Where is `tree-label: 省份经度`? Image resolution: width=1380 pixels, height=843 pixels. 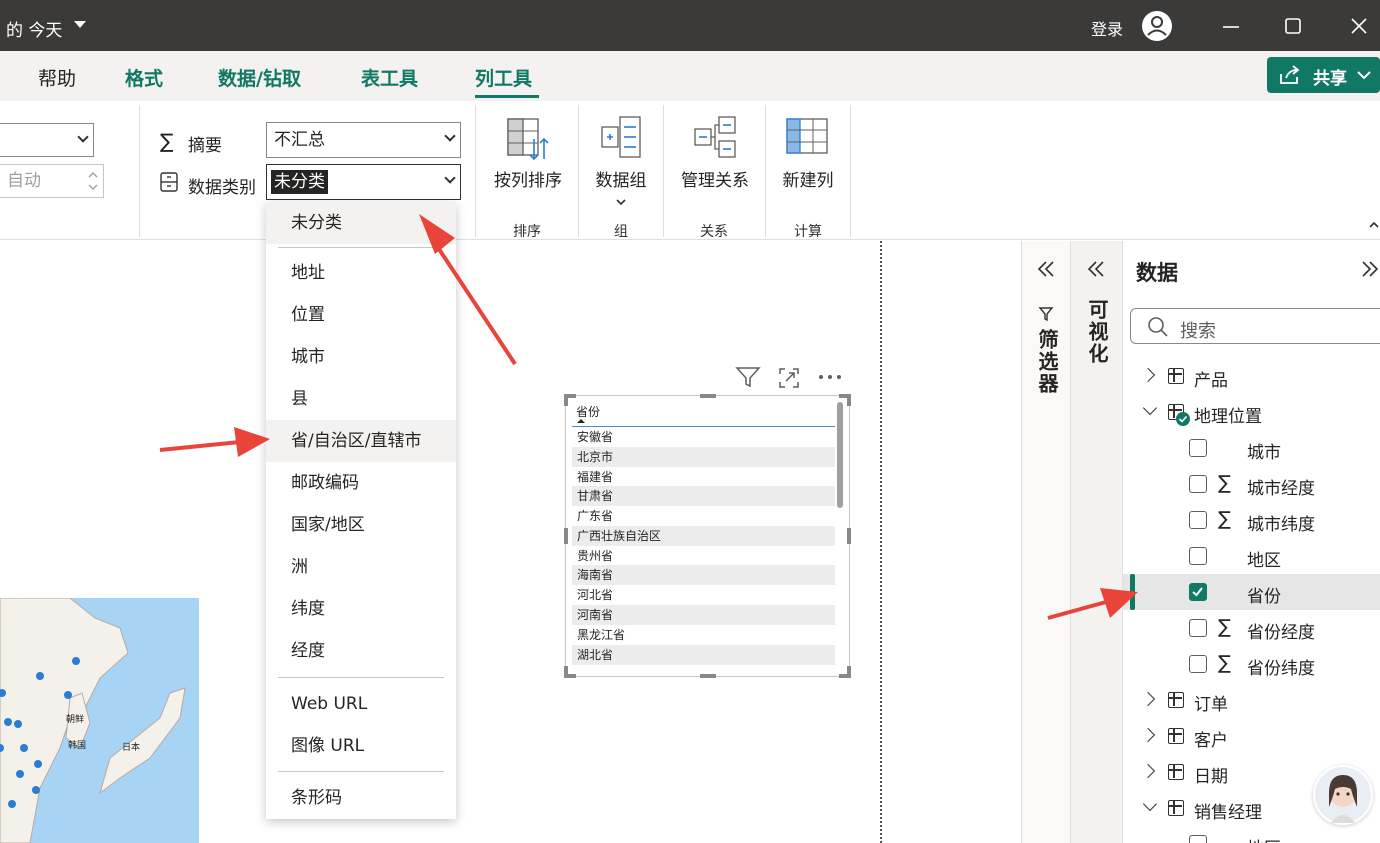
tree-label: 省份经度 is located at coordinates (1281, 633).